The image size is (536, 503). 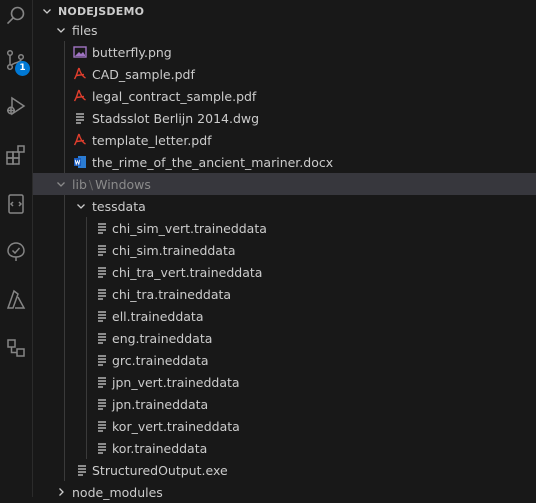 What do you see at coordinates (16, 252) in the screenshot?
I see `testing-icon` at bounding box center [16, 252].